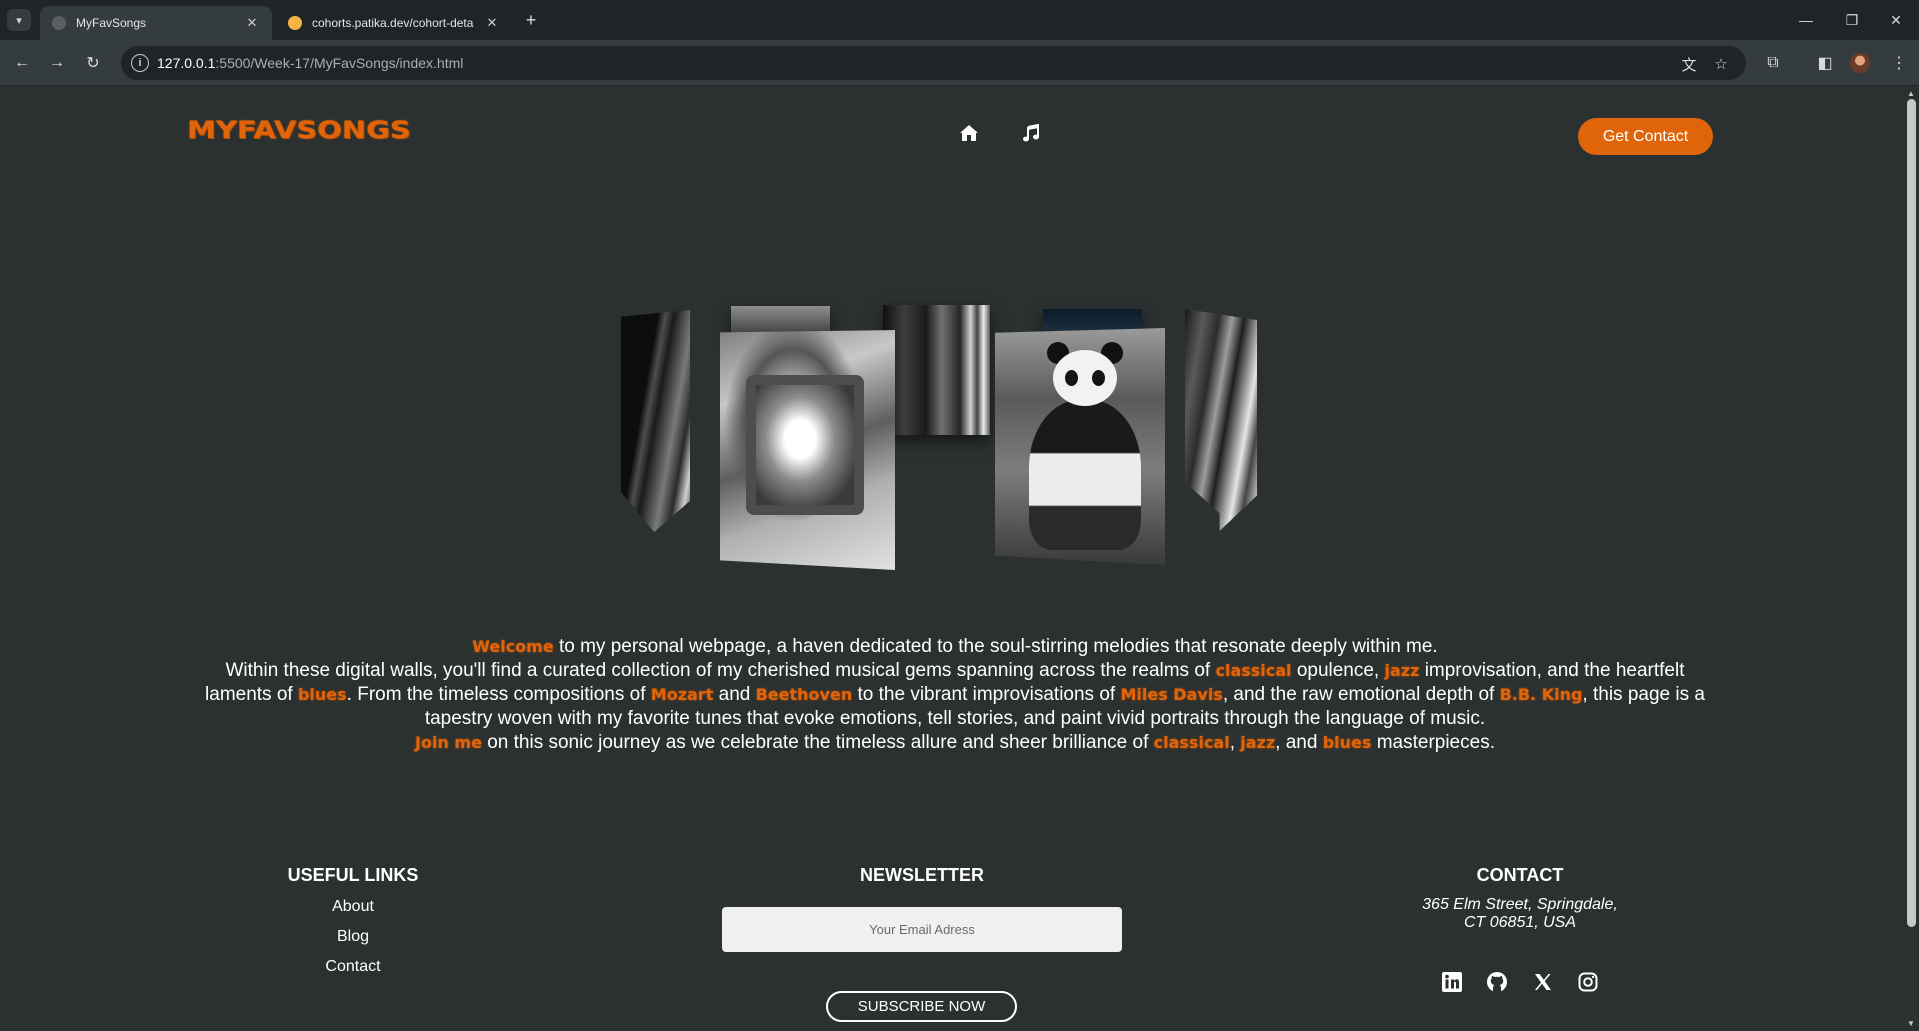 Image resolution: width=1919 pixels, height=1031 pixels. Describe the element at coordinates (1541, 694) in the screenshot. I see `highlight-bb-king: B.B. King` at that location.